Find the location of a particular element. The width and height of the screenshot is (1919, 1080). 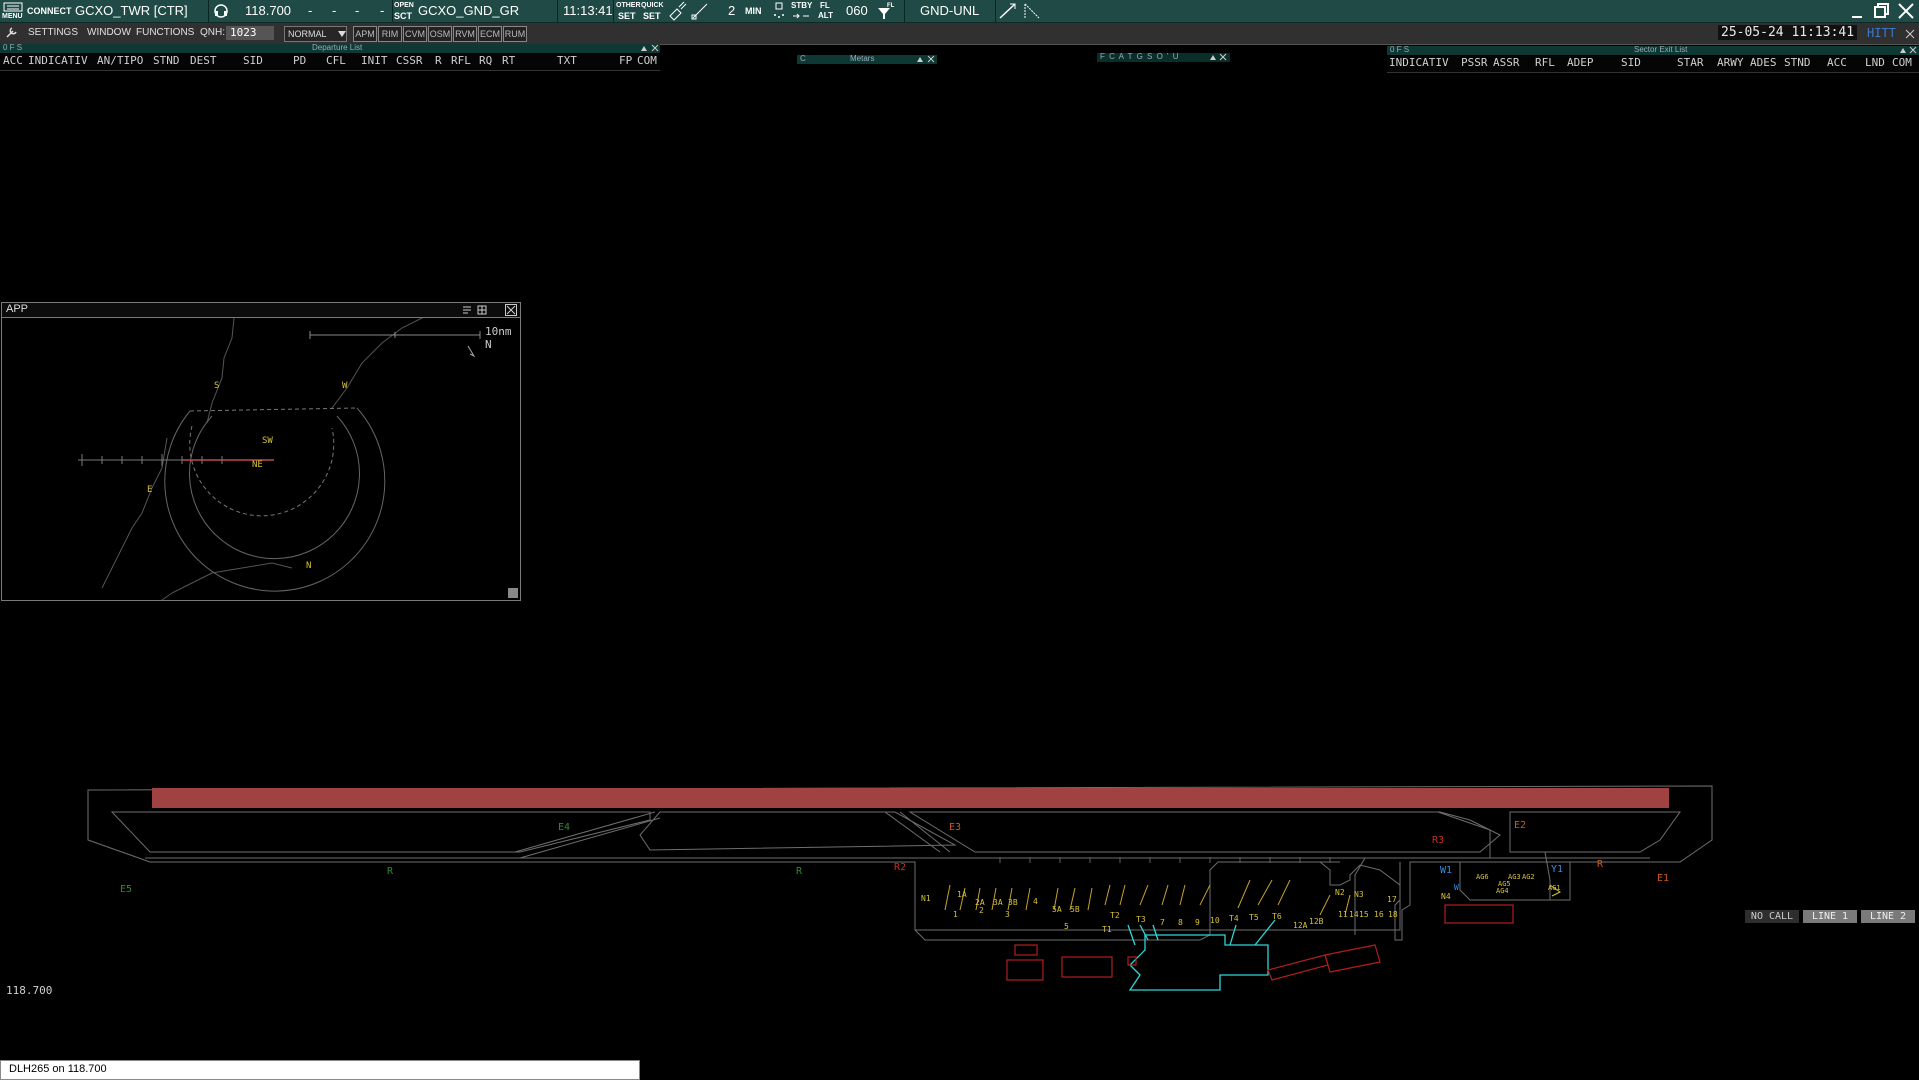

col-txt: TXT is located at coordinates (567, 60).